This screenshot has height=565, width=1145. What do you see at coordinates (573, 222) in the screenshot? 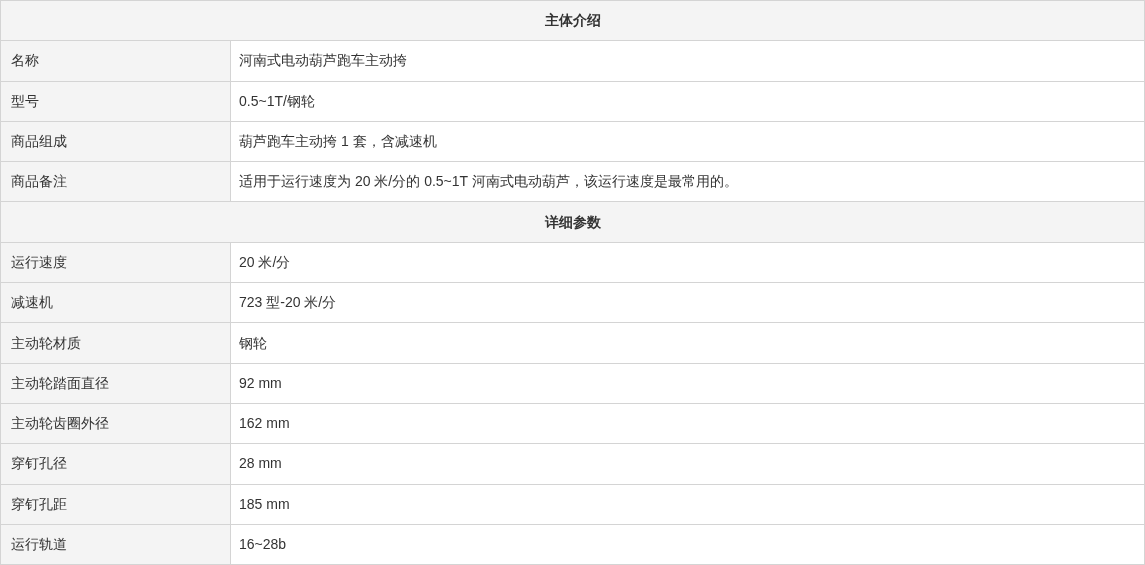
I see `section-header: 详细参数` at bounding box center [573, 222].